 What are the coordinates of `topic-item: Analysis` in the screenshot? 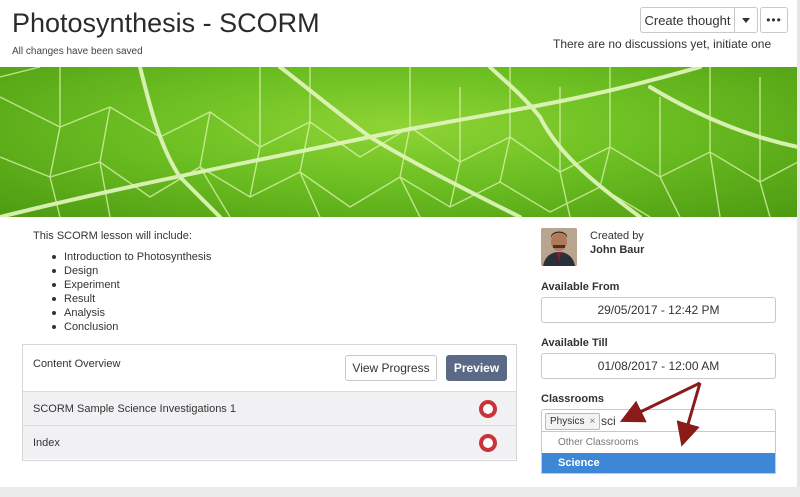 It's located at (130, 313).